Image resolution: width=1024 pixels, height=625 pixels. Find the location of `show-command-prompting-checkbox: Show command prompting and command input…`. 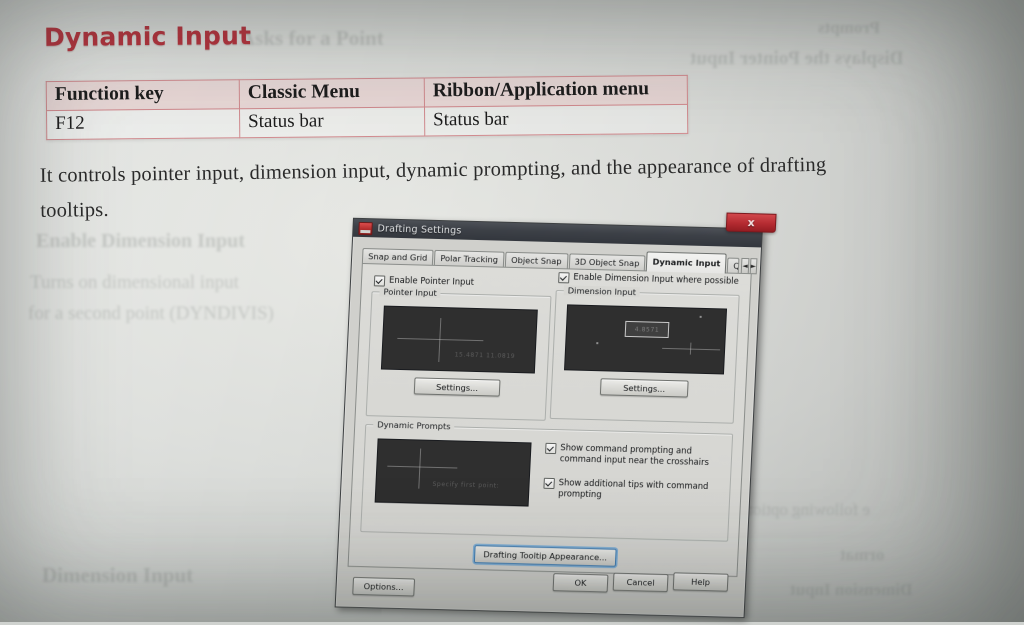

show-command-prompting-checkbox: Show command prompting and command input… is located at coordinates (630, 454).